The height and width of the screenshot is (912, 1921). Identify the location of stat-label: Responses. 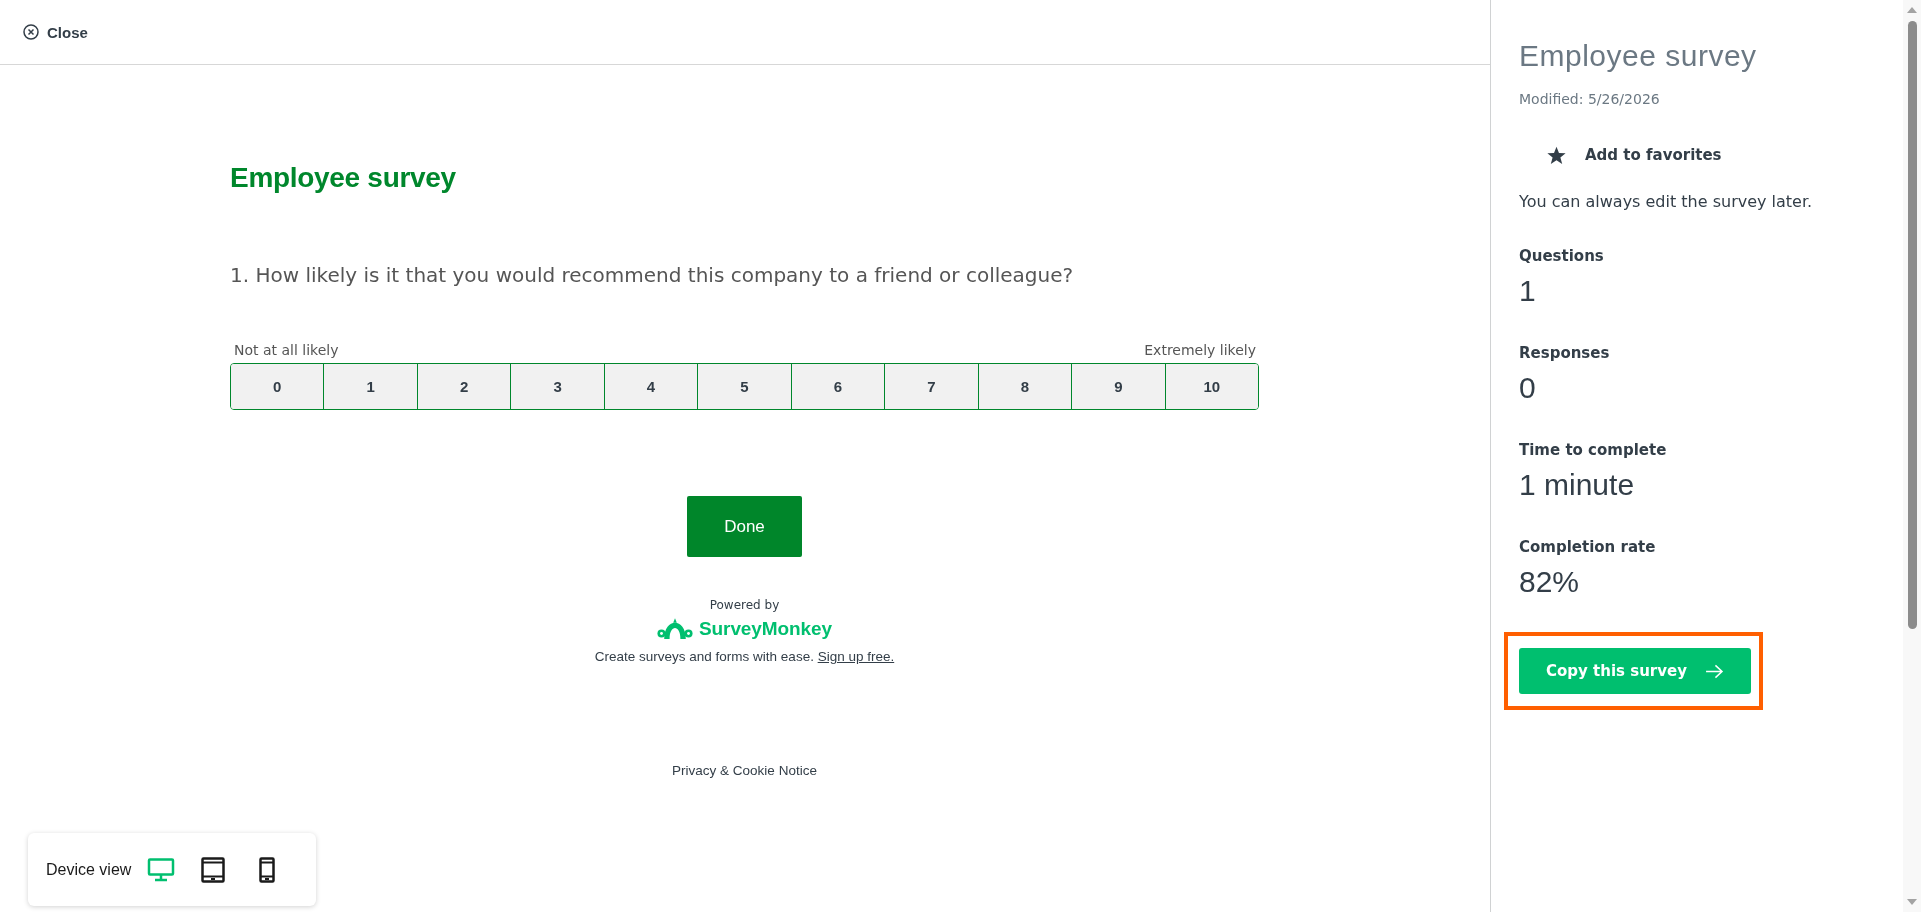
(1565, 353).